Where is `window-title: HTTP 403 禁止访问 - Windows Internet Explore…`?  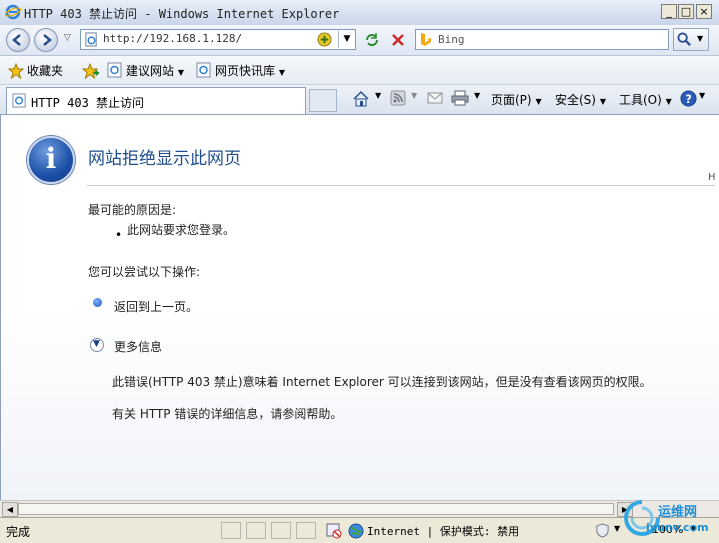
window-title: HTTP 403 禁止访问 - Windows Internet Explore… is located at coordinates (182, 14).